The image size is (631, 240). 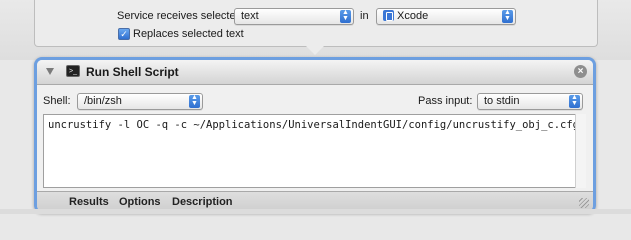 I want to click on connector-notch, so click(x=315, y=50).